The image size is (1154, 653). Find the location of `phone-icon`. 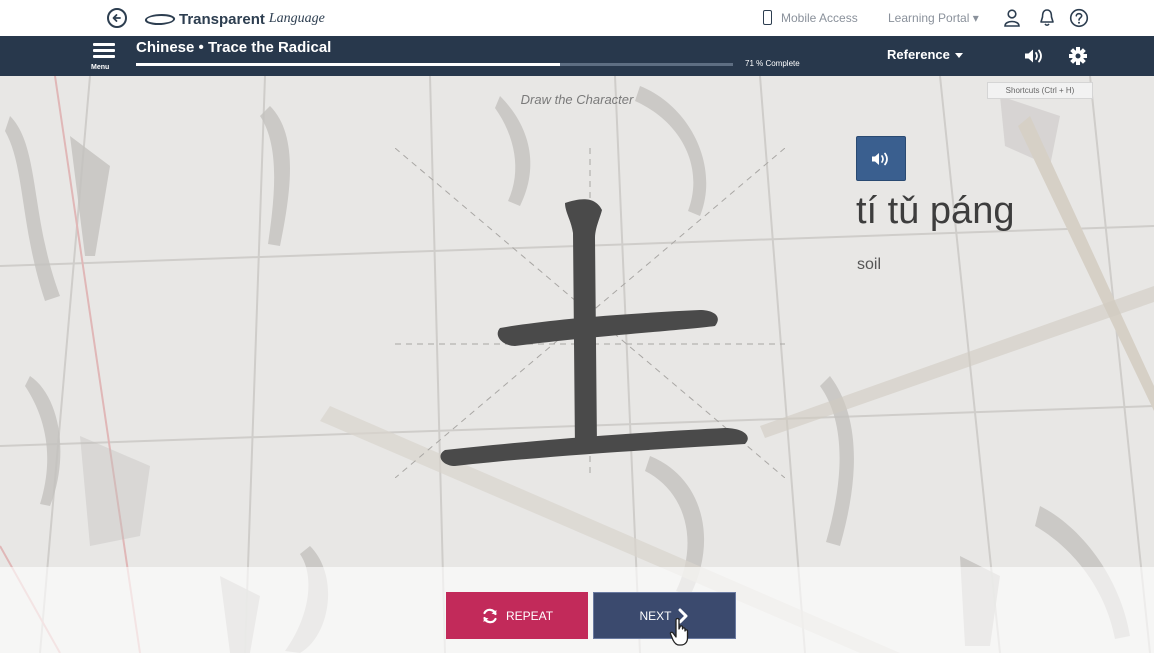

phone-icon is located at coordinates (767, 17).